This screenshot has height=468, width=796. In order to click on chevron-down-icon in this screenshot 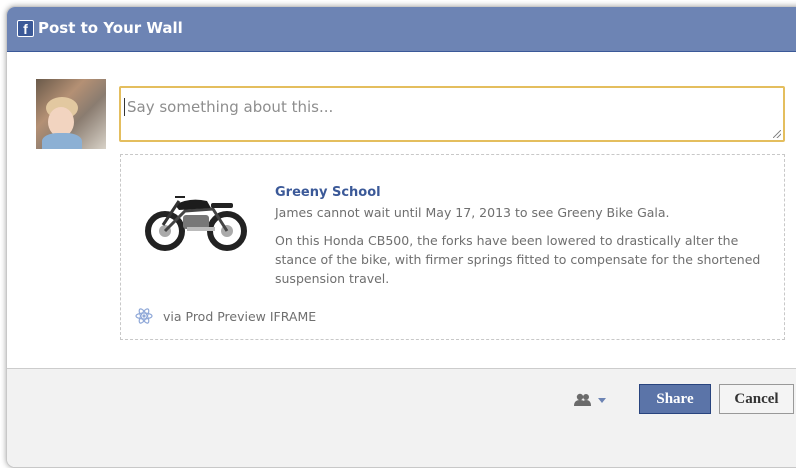, I will do `click(602, 400)`.